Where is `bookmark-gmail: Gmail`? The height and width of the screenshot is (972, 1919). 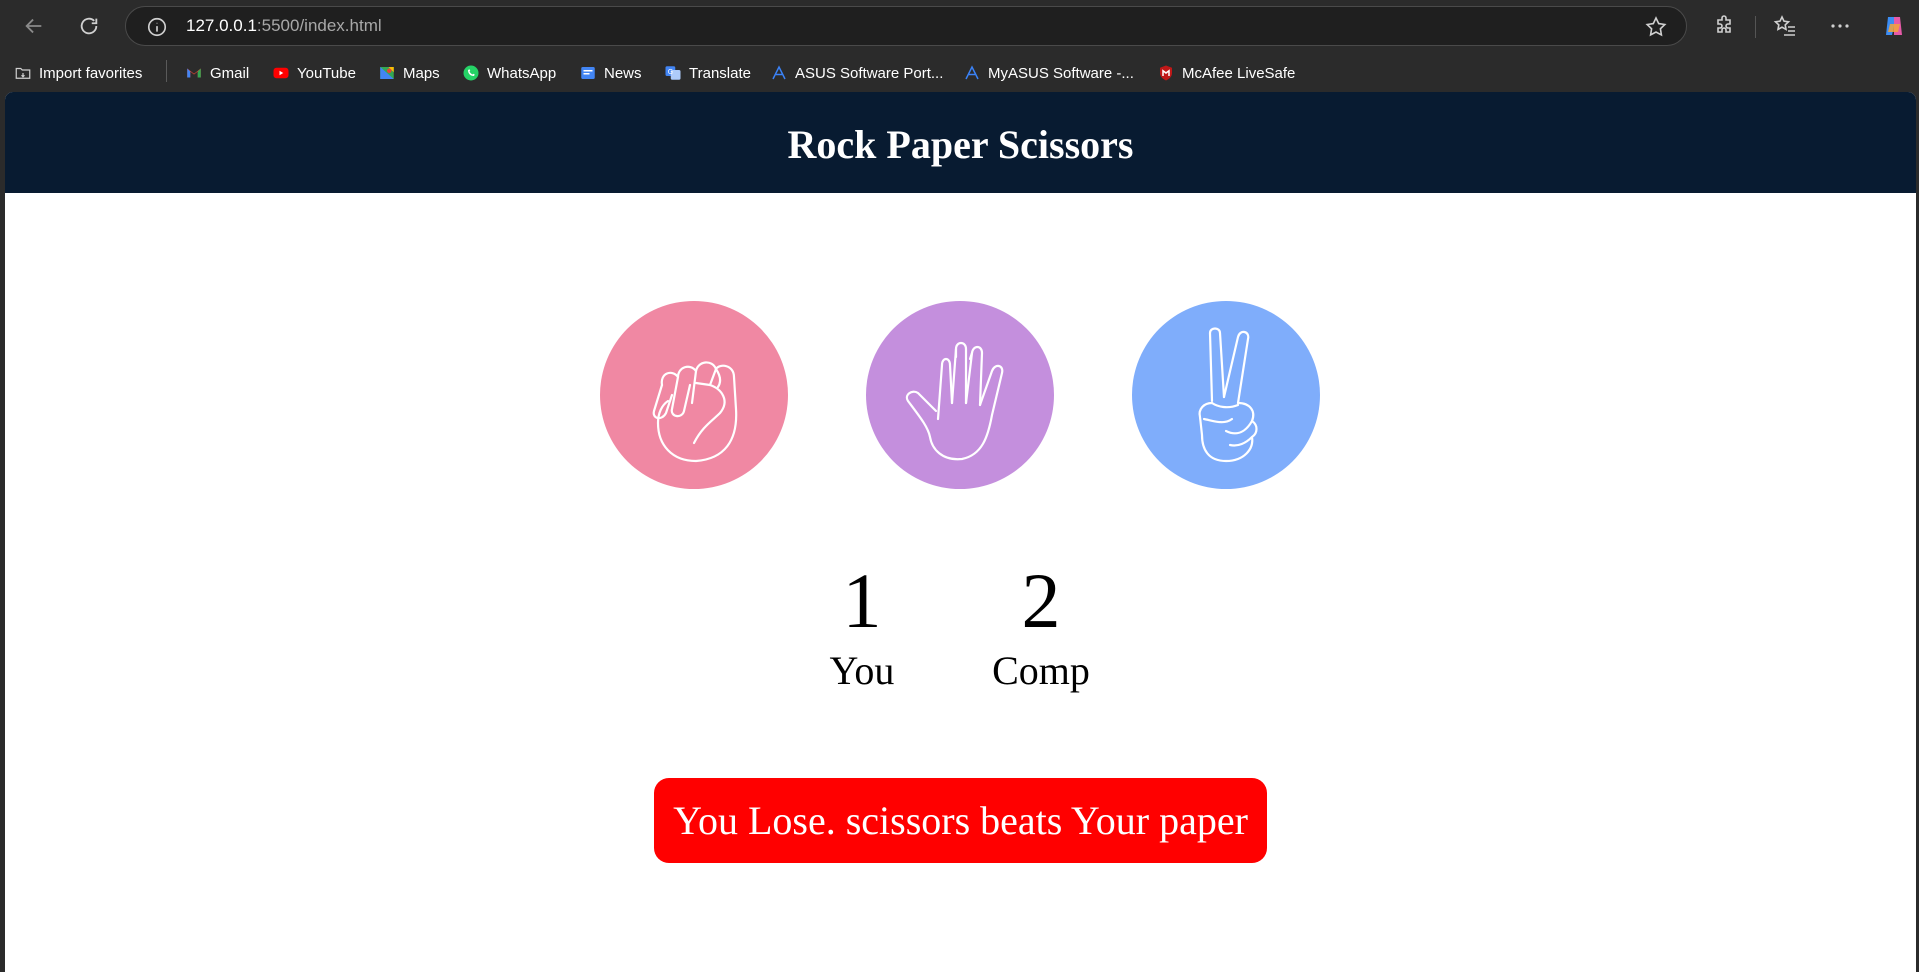
bookmark-gmail: Gmail is located at coordinates (217, 73).